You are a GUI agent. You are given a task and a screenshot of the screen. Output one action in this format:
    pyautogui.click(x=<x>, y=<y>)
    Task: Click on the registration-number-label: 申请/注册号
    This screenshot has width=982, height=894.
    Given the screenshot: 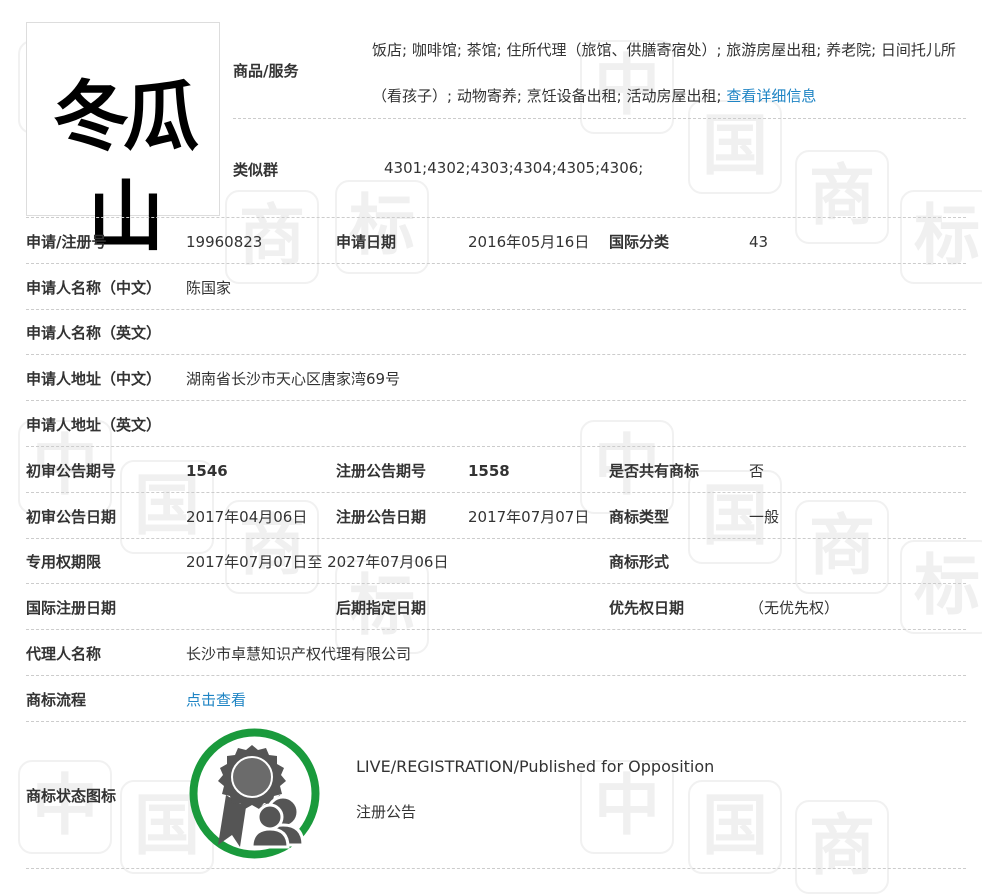 What is the action you would take?
    pyautogui.click(x=66, y=242)
    